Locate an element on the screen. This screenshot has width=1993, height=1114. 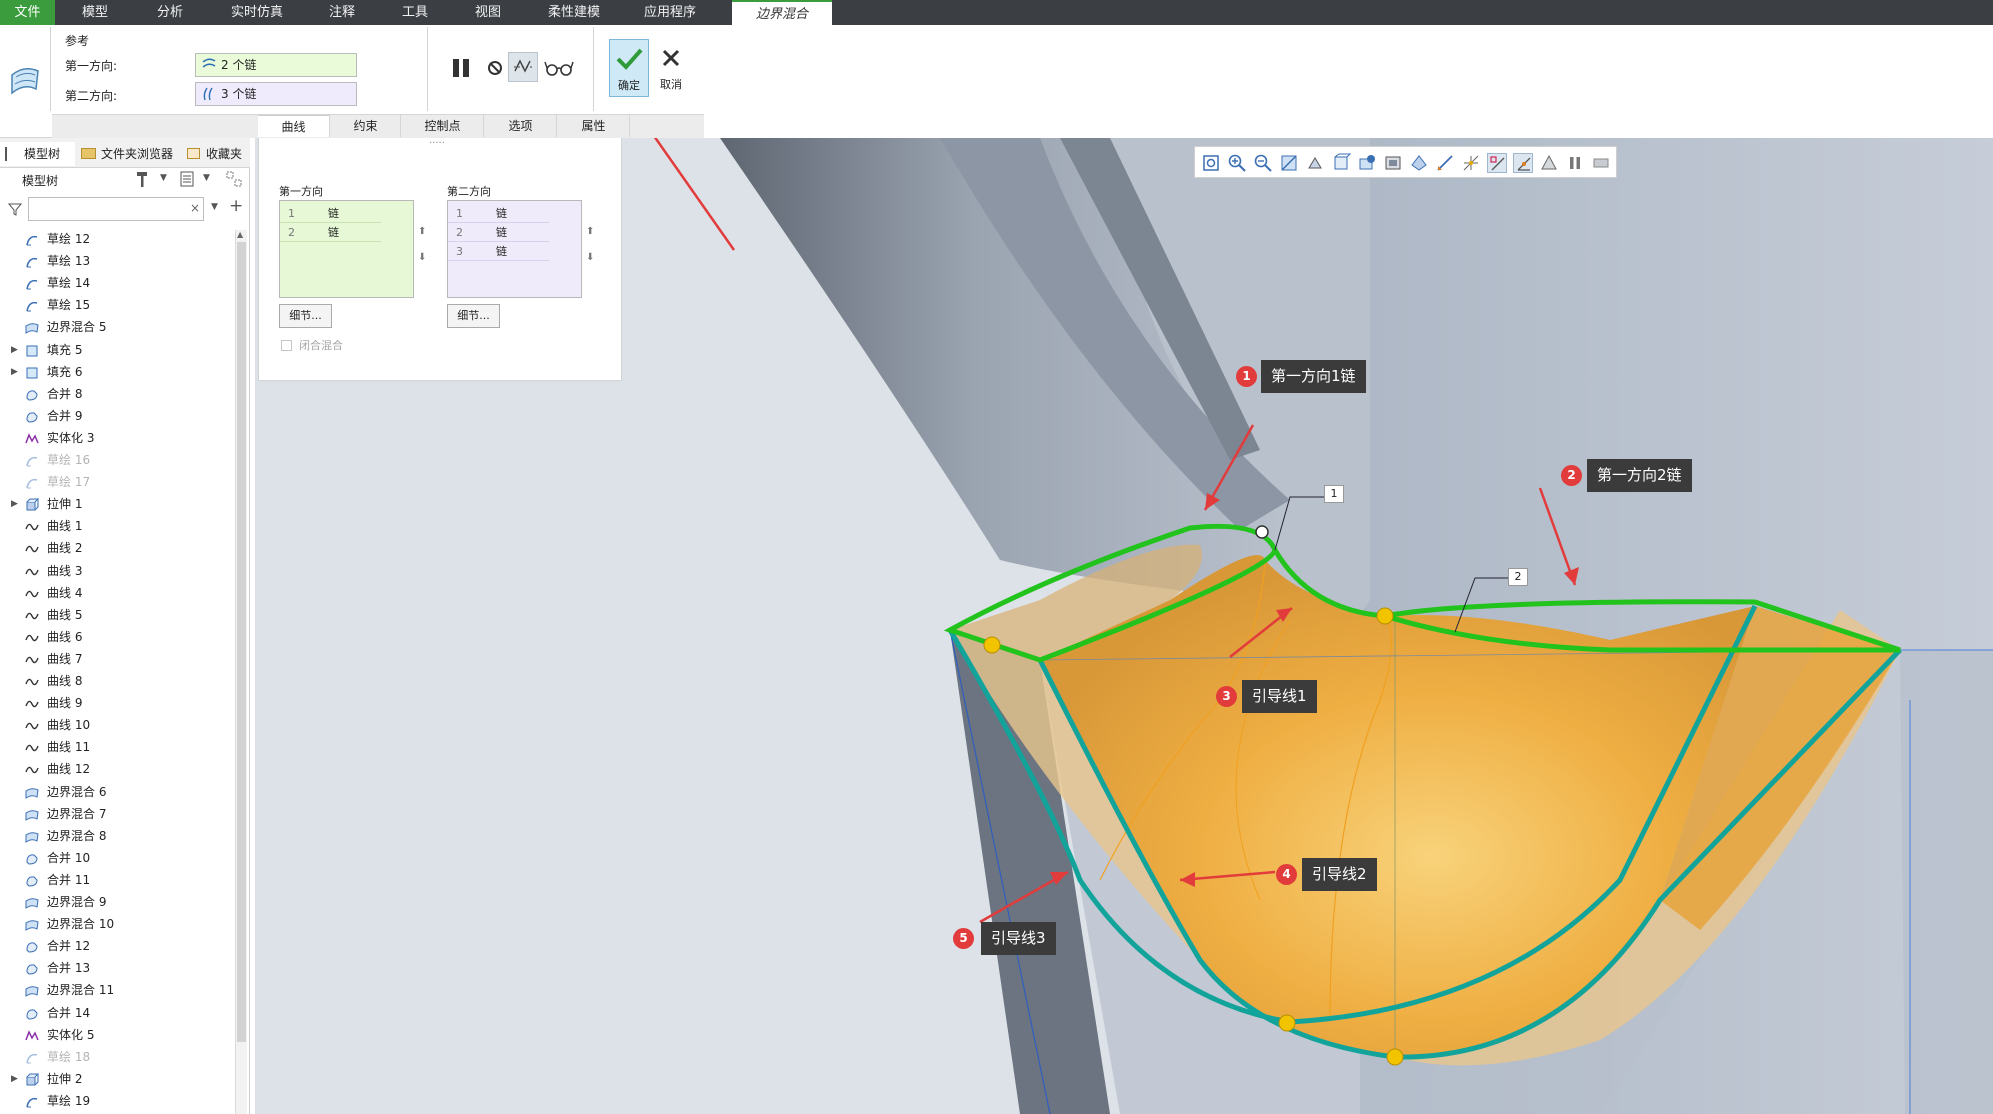
chain-list-row: 3链 is located at coordinates (498, 252).